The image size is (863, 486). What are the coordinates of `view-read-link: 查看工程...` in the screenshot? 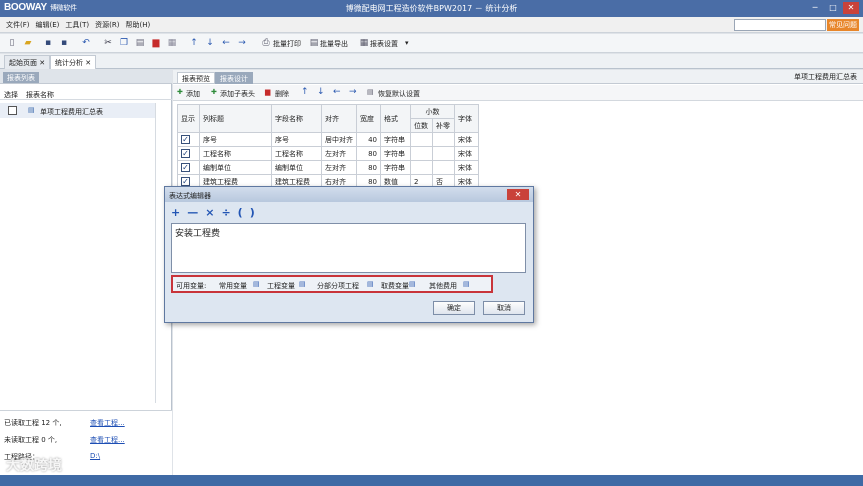 It's located at (107, 423).